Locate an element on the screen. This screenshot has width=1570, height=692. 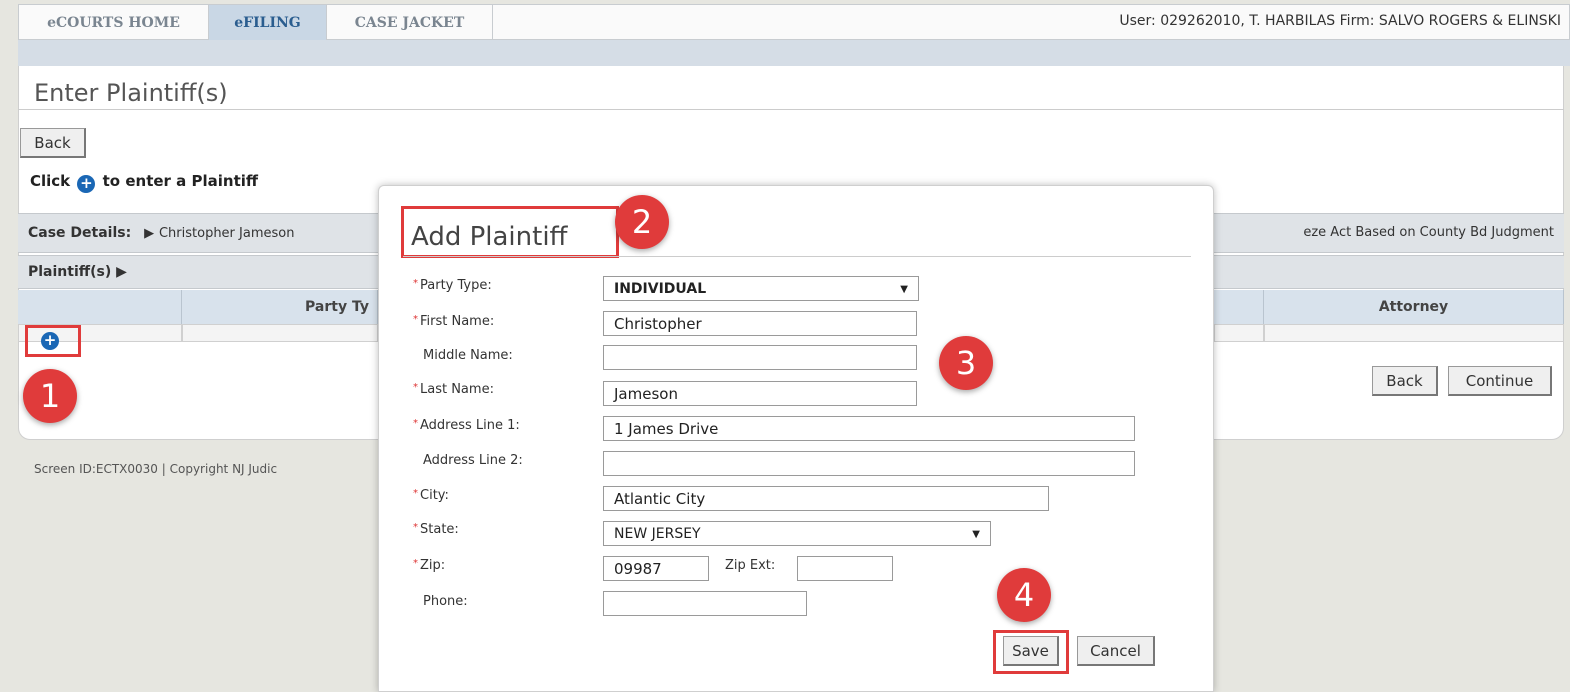
callout-4: 4 is located at coordinates (1024, 595).